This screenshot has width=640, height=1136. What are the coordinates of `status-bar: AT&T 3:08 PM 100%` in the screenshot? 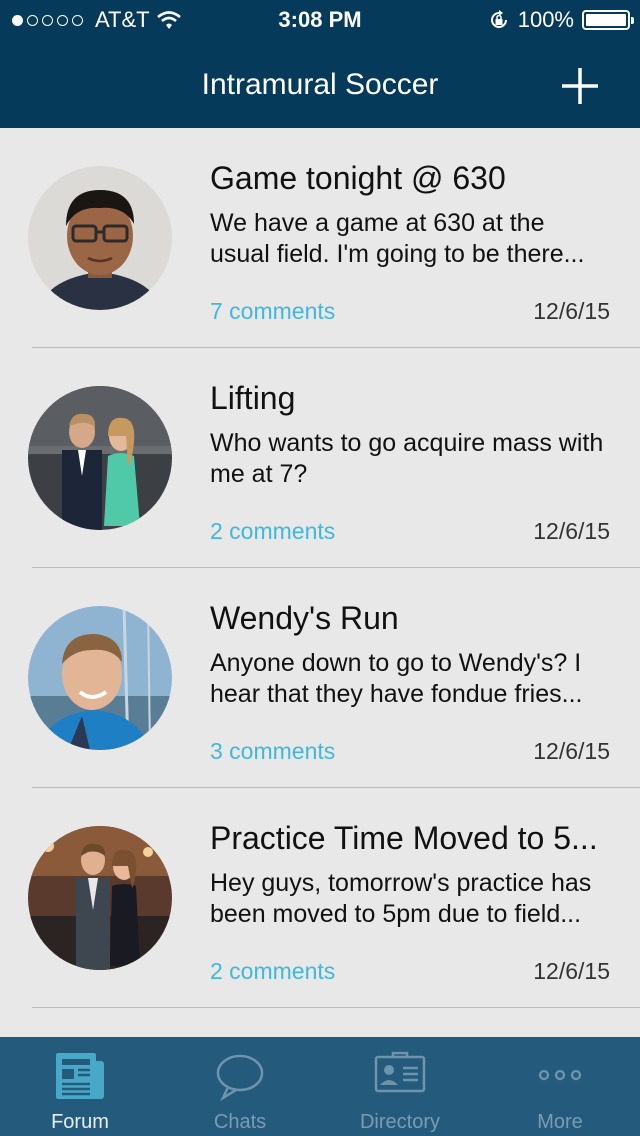 It's located at (320, 20).